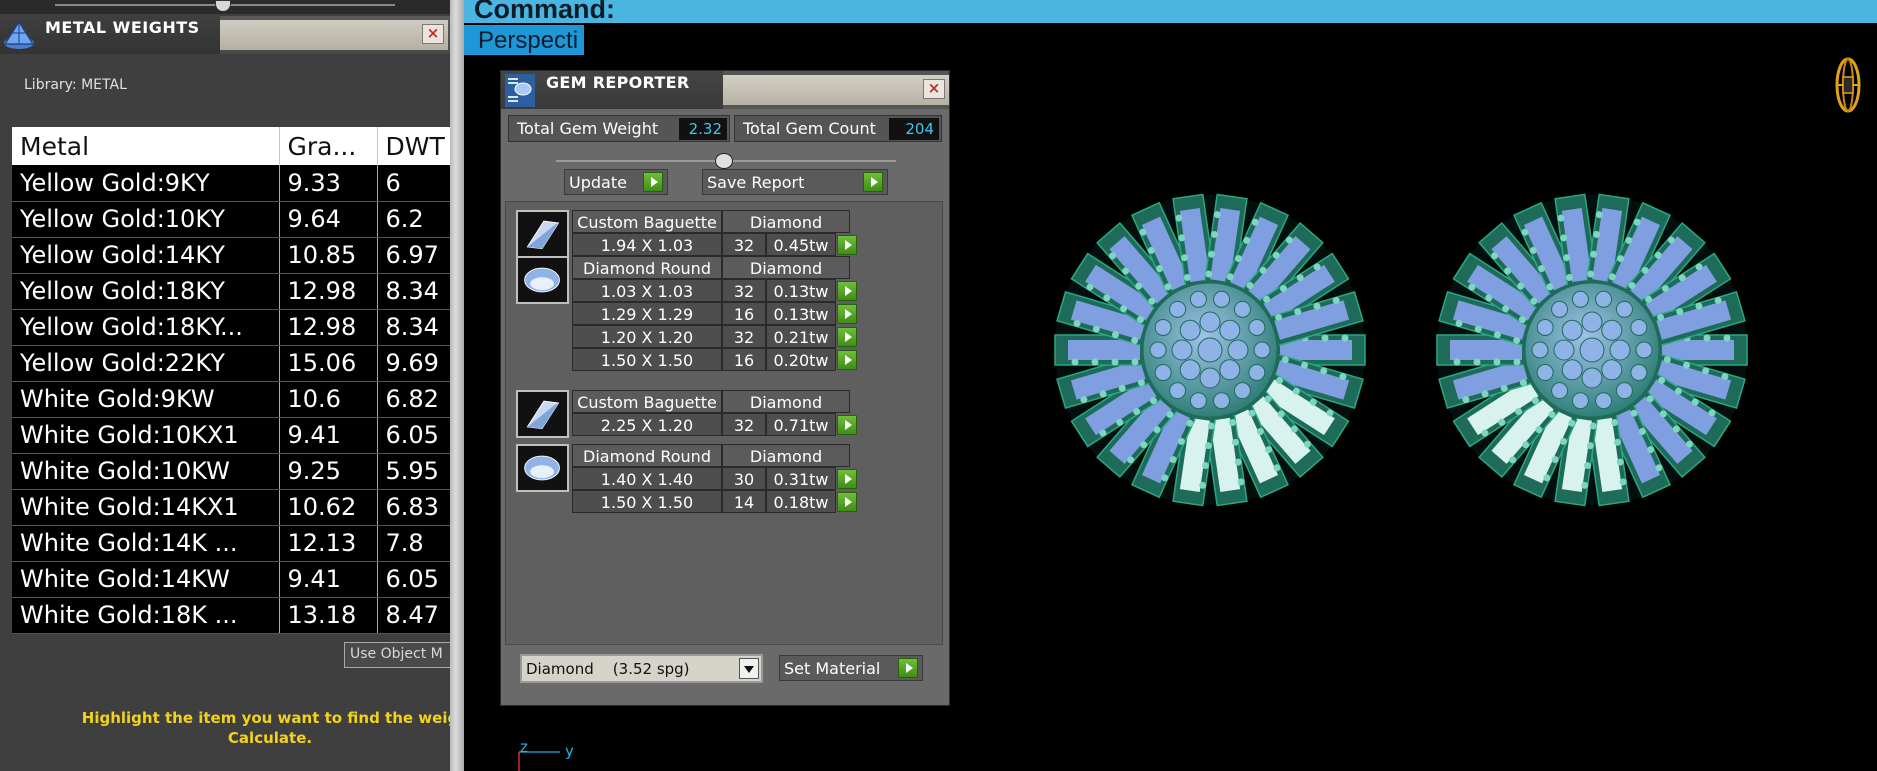 The width and height of the screenshot is (1877, 771). I want to click on grams-cell: 10.62, so click(328, 507).